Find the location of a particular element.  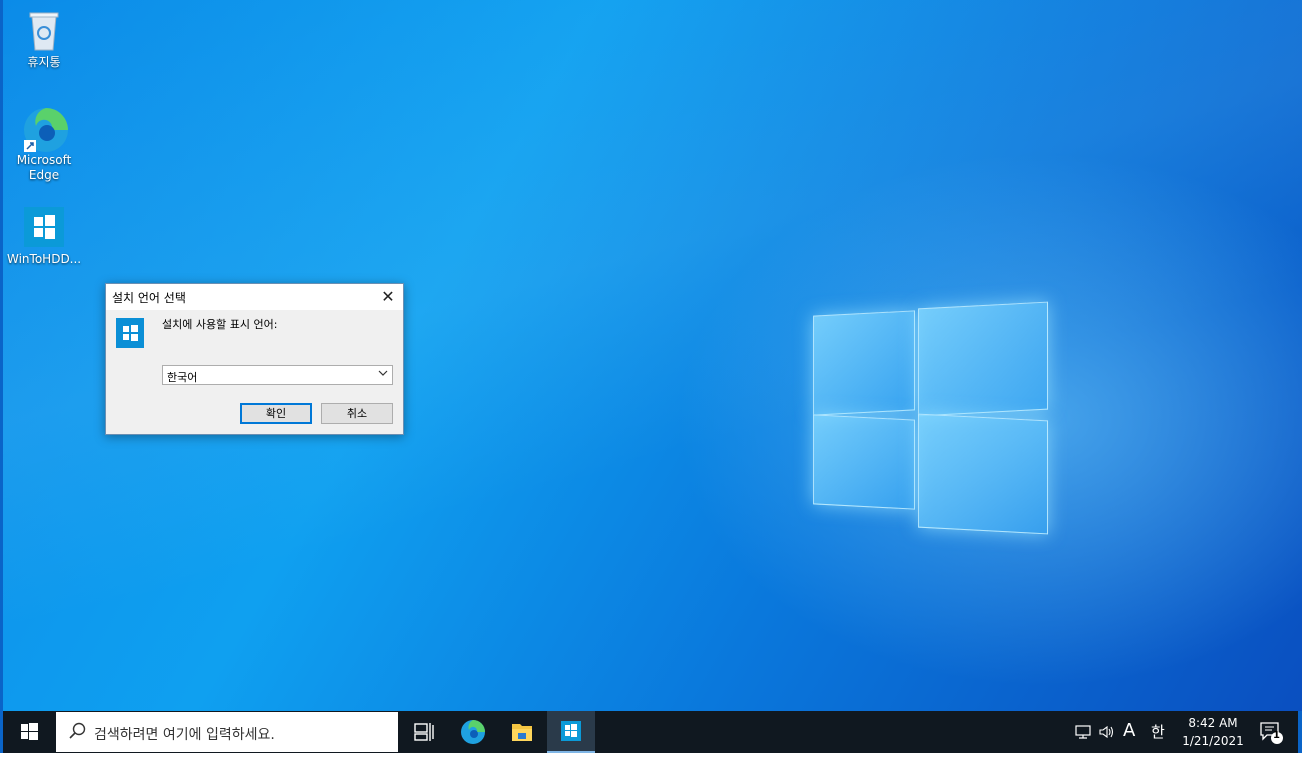

search-icon is located at coordinates (77, 730).